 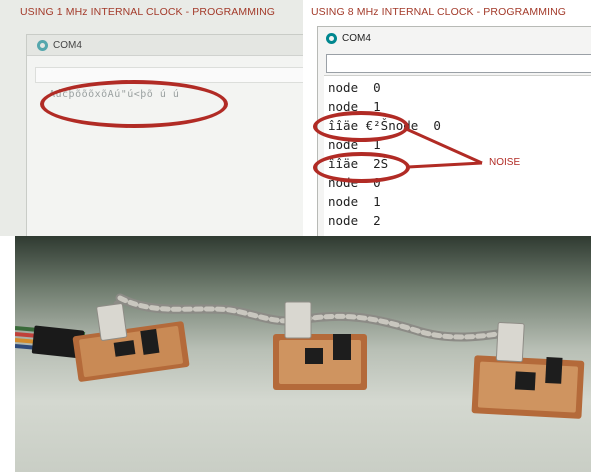 What do you see at coordinates (443, 147) in the screenshot?
I see `noise-pointer-lines` at bounding box center [443, 147].